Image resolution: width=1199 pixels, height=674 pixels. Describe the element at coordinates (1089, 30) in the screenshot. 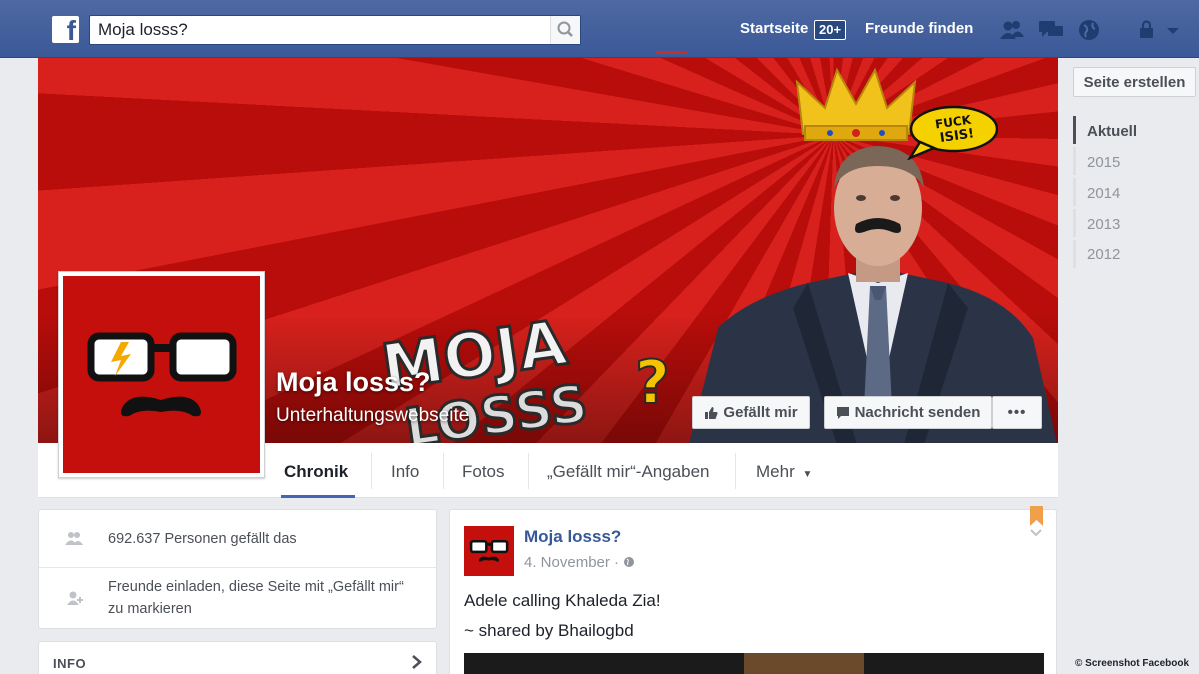

I see `notifications-globe-icon` at that location.